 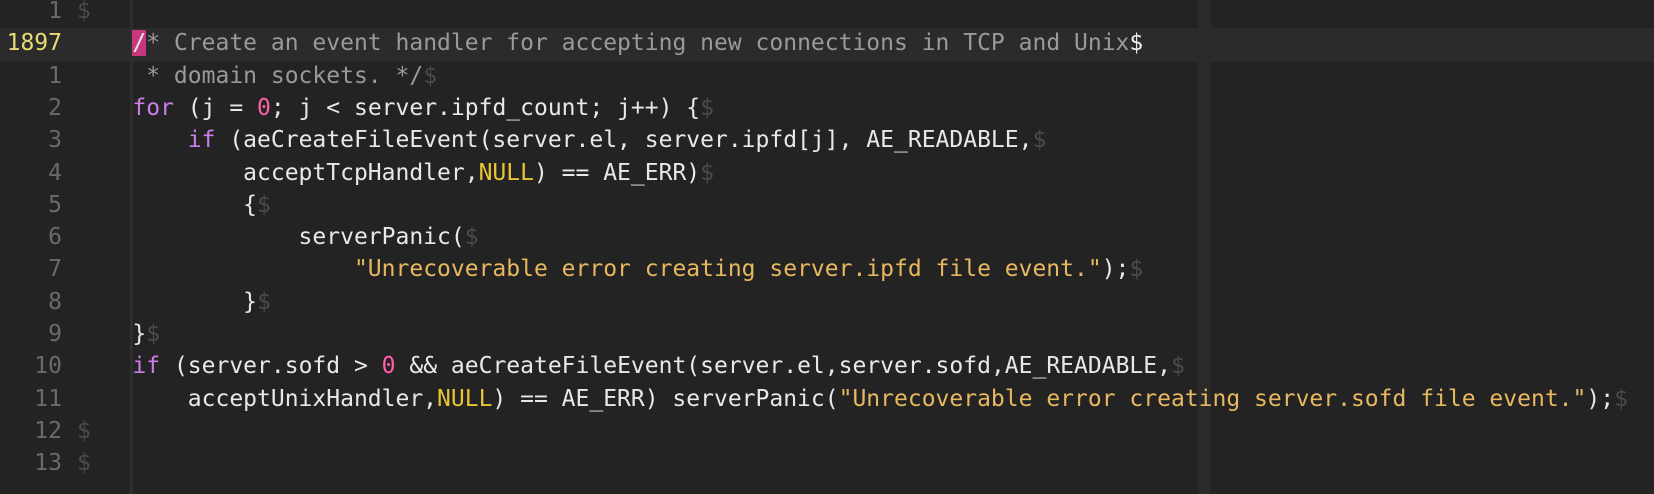 What do you see at coordinates (257, 398) in the screenshot?
I see `code-text: acceptUnixHandler,` at bounding box center [257, 398].